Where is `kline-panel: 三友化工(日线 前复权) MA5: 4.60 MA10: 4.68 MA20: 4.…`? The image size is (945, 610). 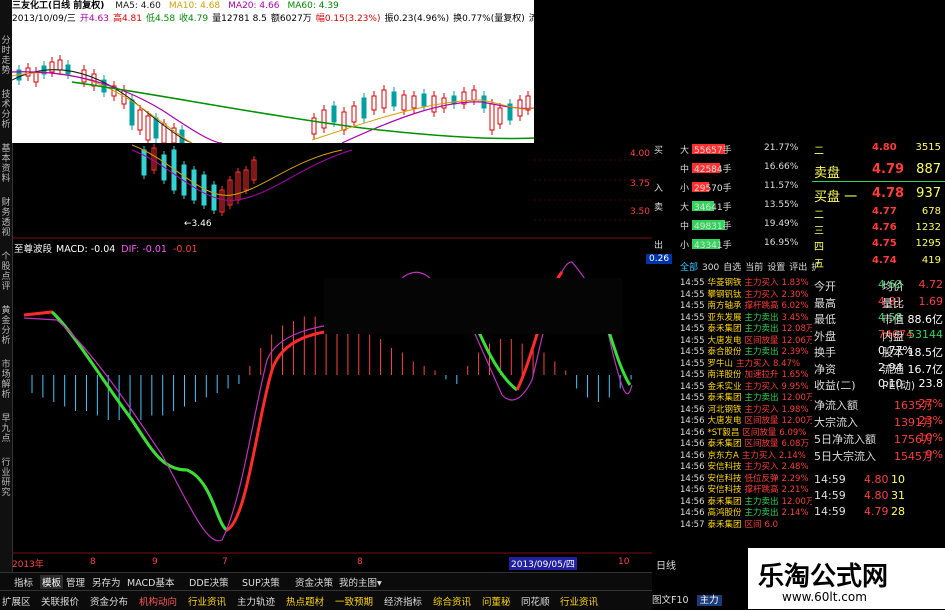
kline-panel: 三友化工(日线 前复权) MA5: 4.60 MA10: 4.68 MA20: 4.… is located at coordinates (273, 71).